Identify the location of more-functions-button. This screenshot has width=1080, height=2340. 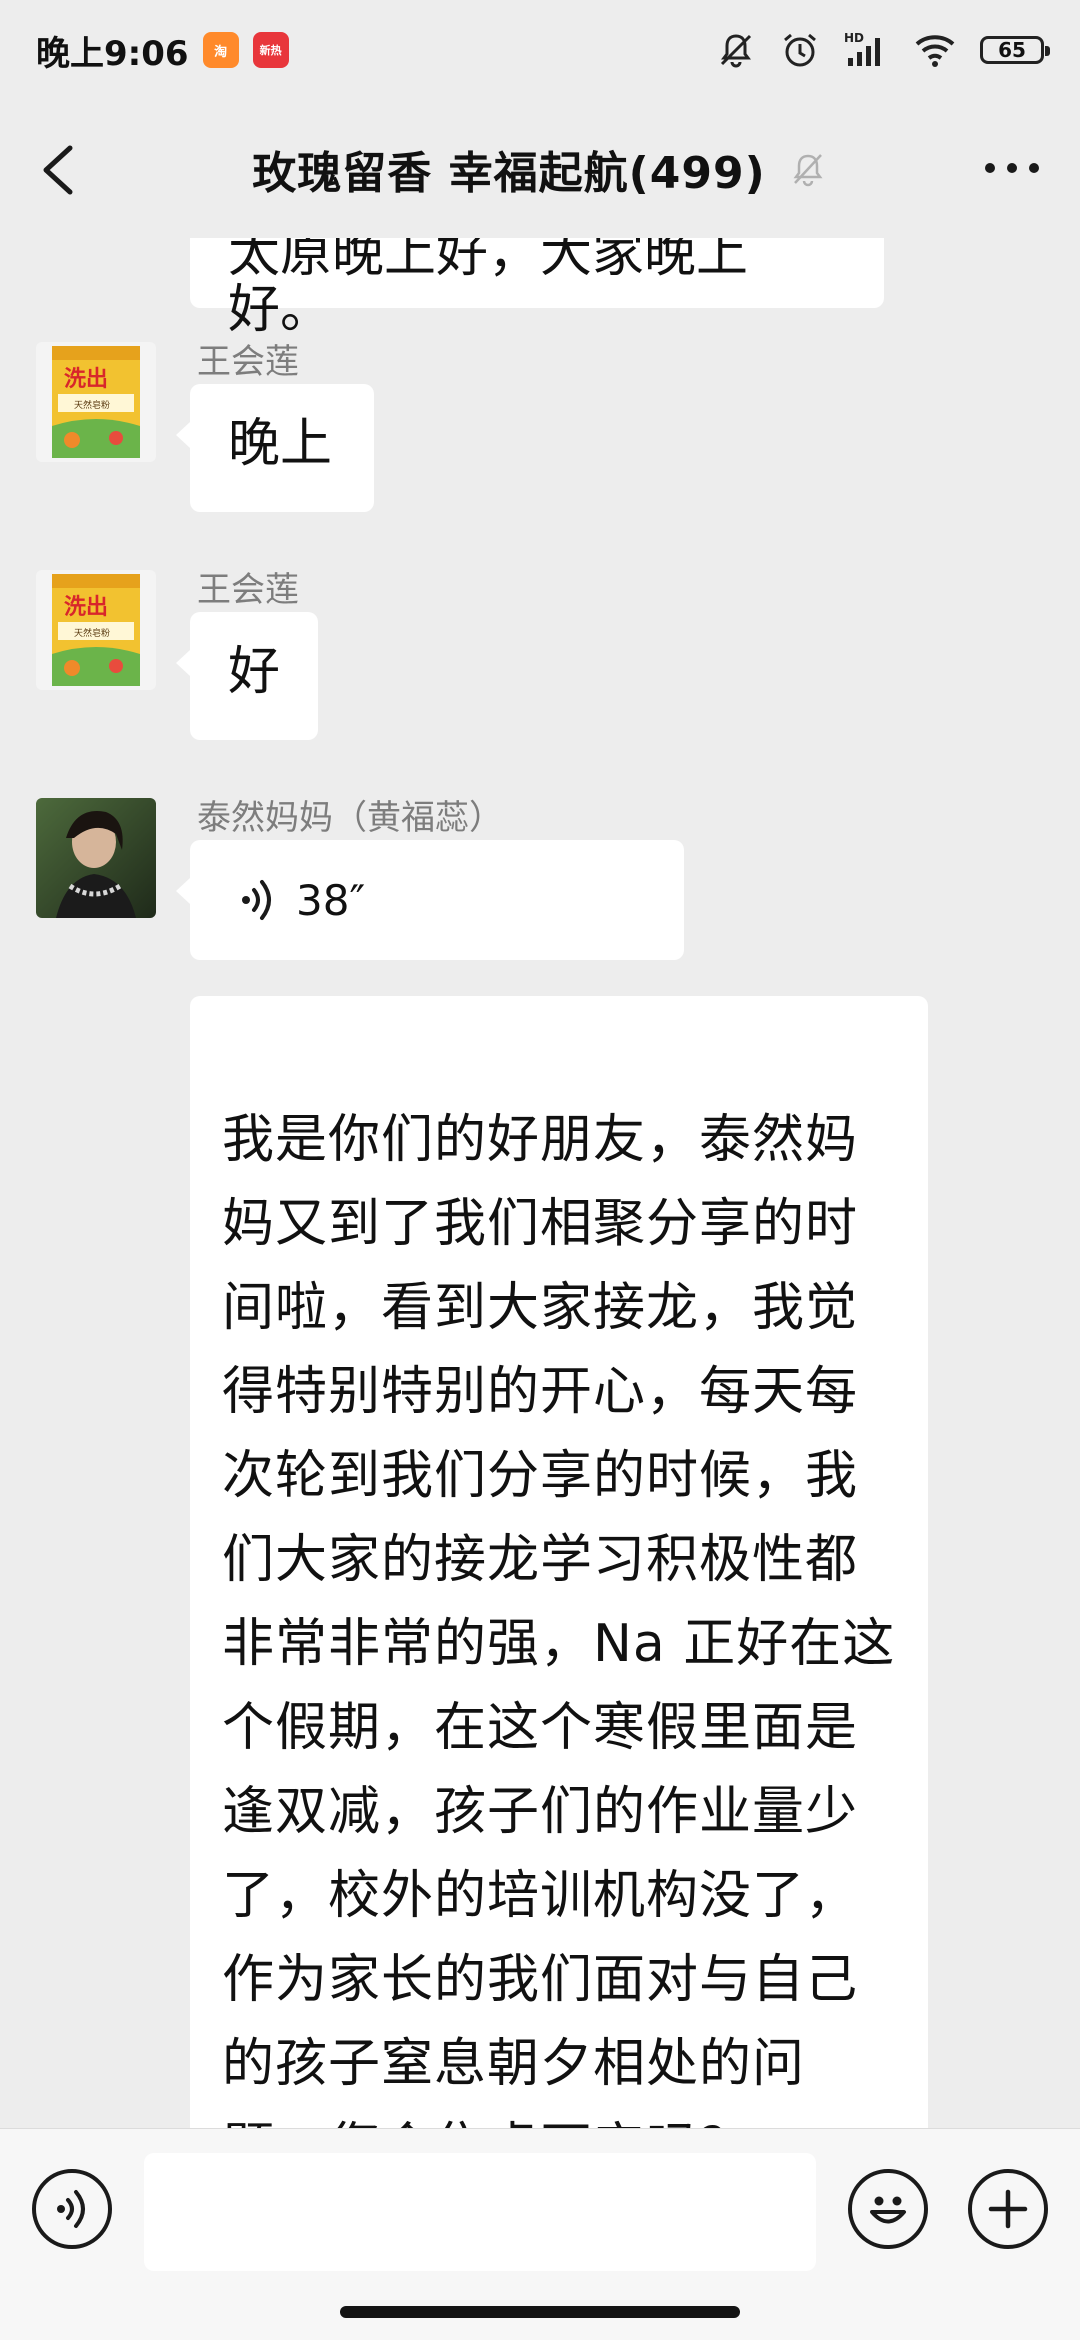
(1008, 2209).